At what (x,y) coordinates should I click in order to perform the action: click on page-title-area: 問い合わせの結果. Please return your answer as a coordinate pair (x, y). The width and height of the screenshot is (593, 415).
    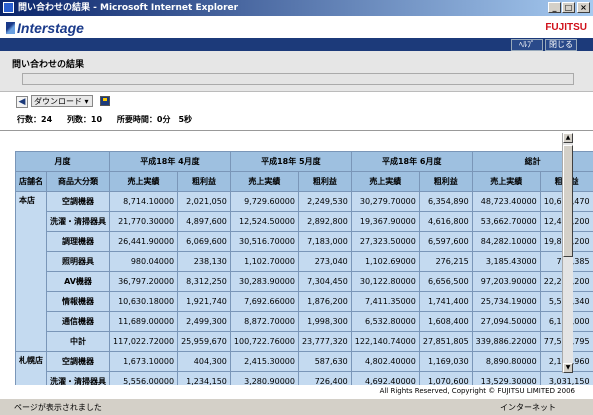
    Looking at the image, I should click on (296, 71).